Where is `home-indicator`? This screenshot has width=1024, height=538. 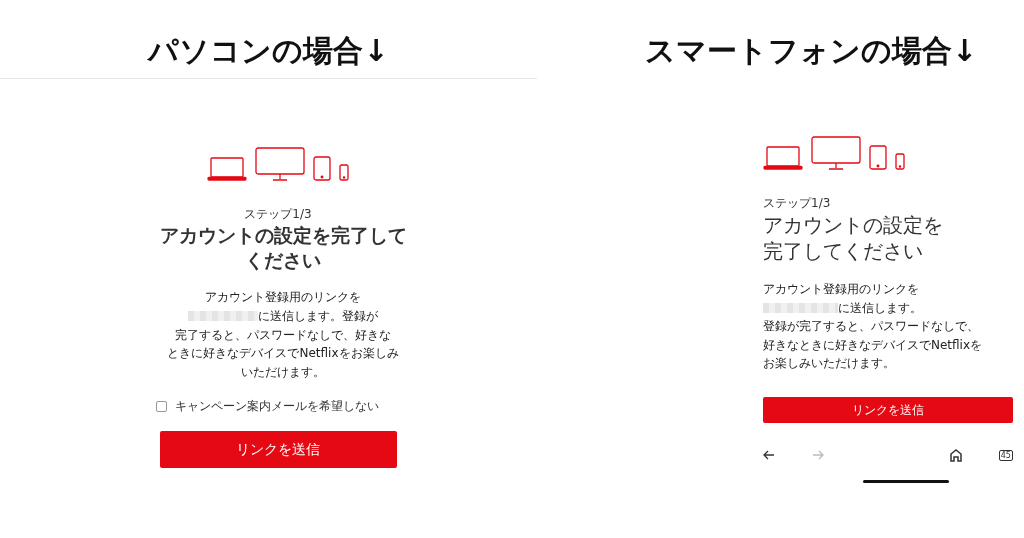 home-indicator is located at coordinates (906, 481).